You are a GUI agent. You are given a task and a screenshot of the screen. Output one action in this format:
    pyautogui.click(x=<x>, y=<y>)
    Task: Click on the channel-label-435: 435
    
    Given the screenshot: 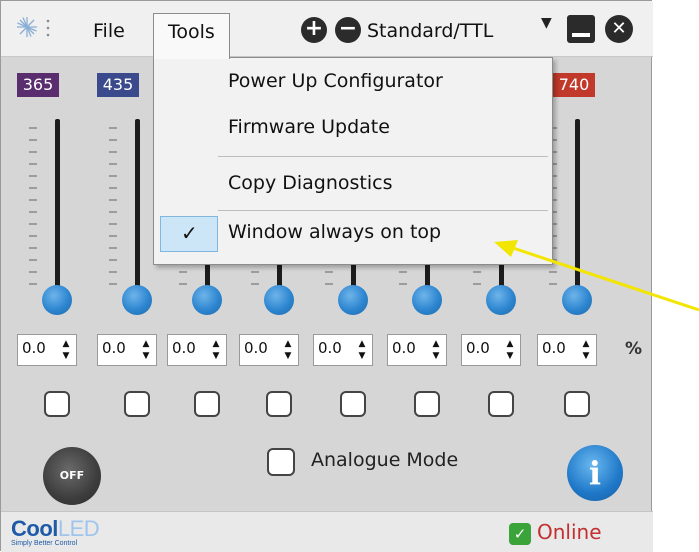 What is the action you would take?
    pyautogui.click(x=118, y=85)
    